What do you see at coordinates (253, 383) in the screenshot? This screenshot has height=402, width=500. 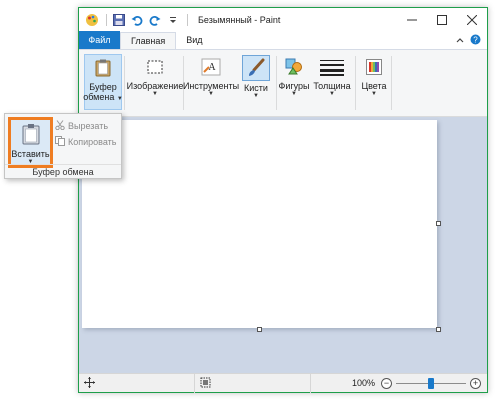 I see `selection-size-cell` at bounding box center [253, 383].